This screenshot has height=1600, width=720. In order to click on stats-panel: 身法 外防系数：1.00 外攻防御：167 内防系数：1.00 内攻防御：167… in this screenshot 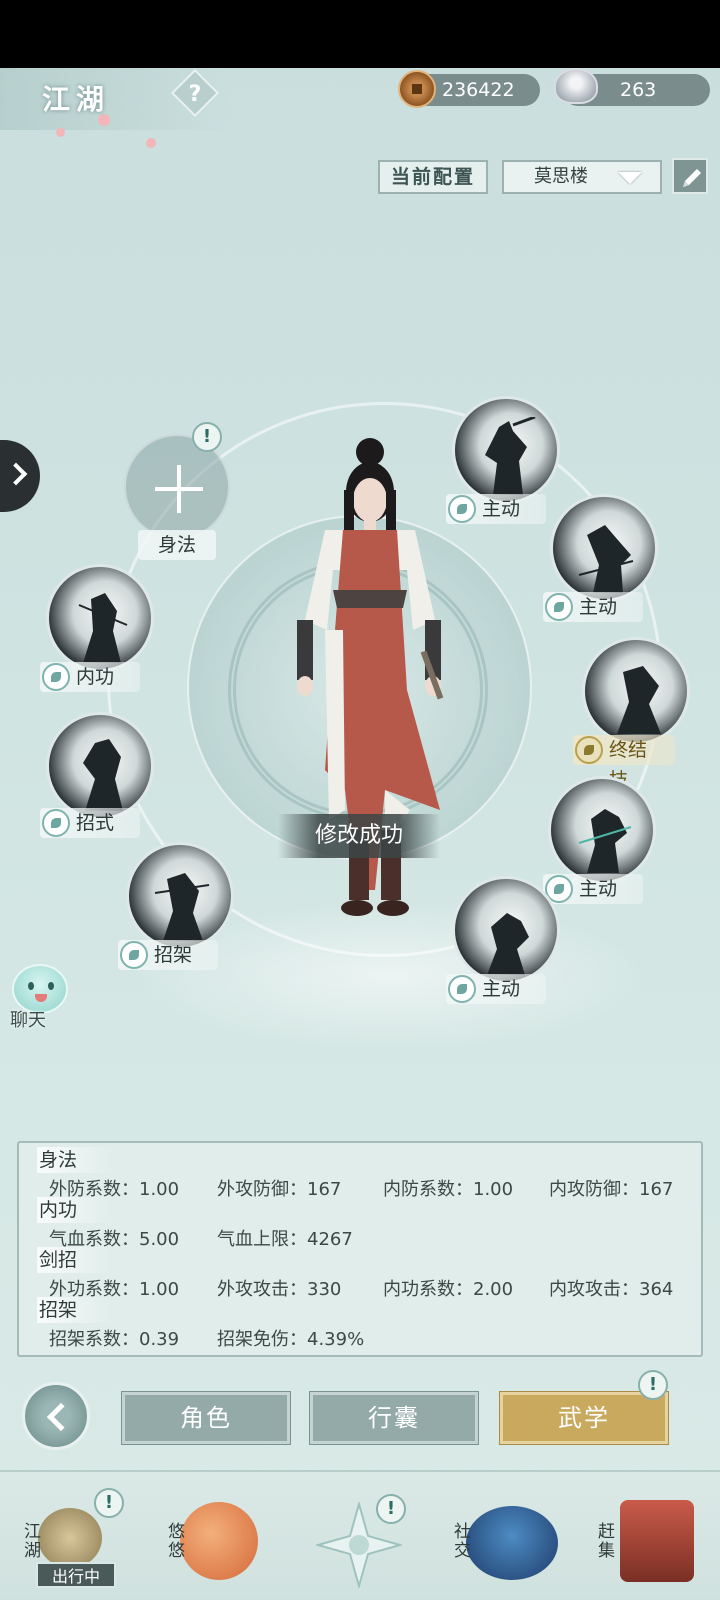, I will do `click(360, 1249)`.